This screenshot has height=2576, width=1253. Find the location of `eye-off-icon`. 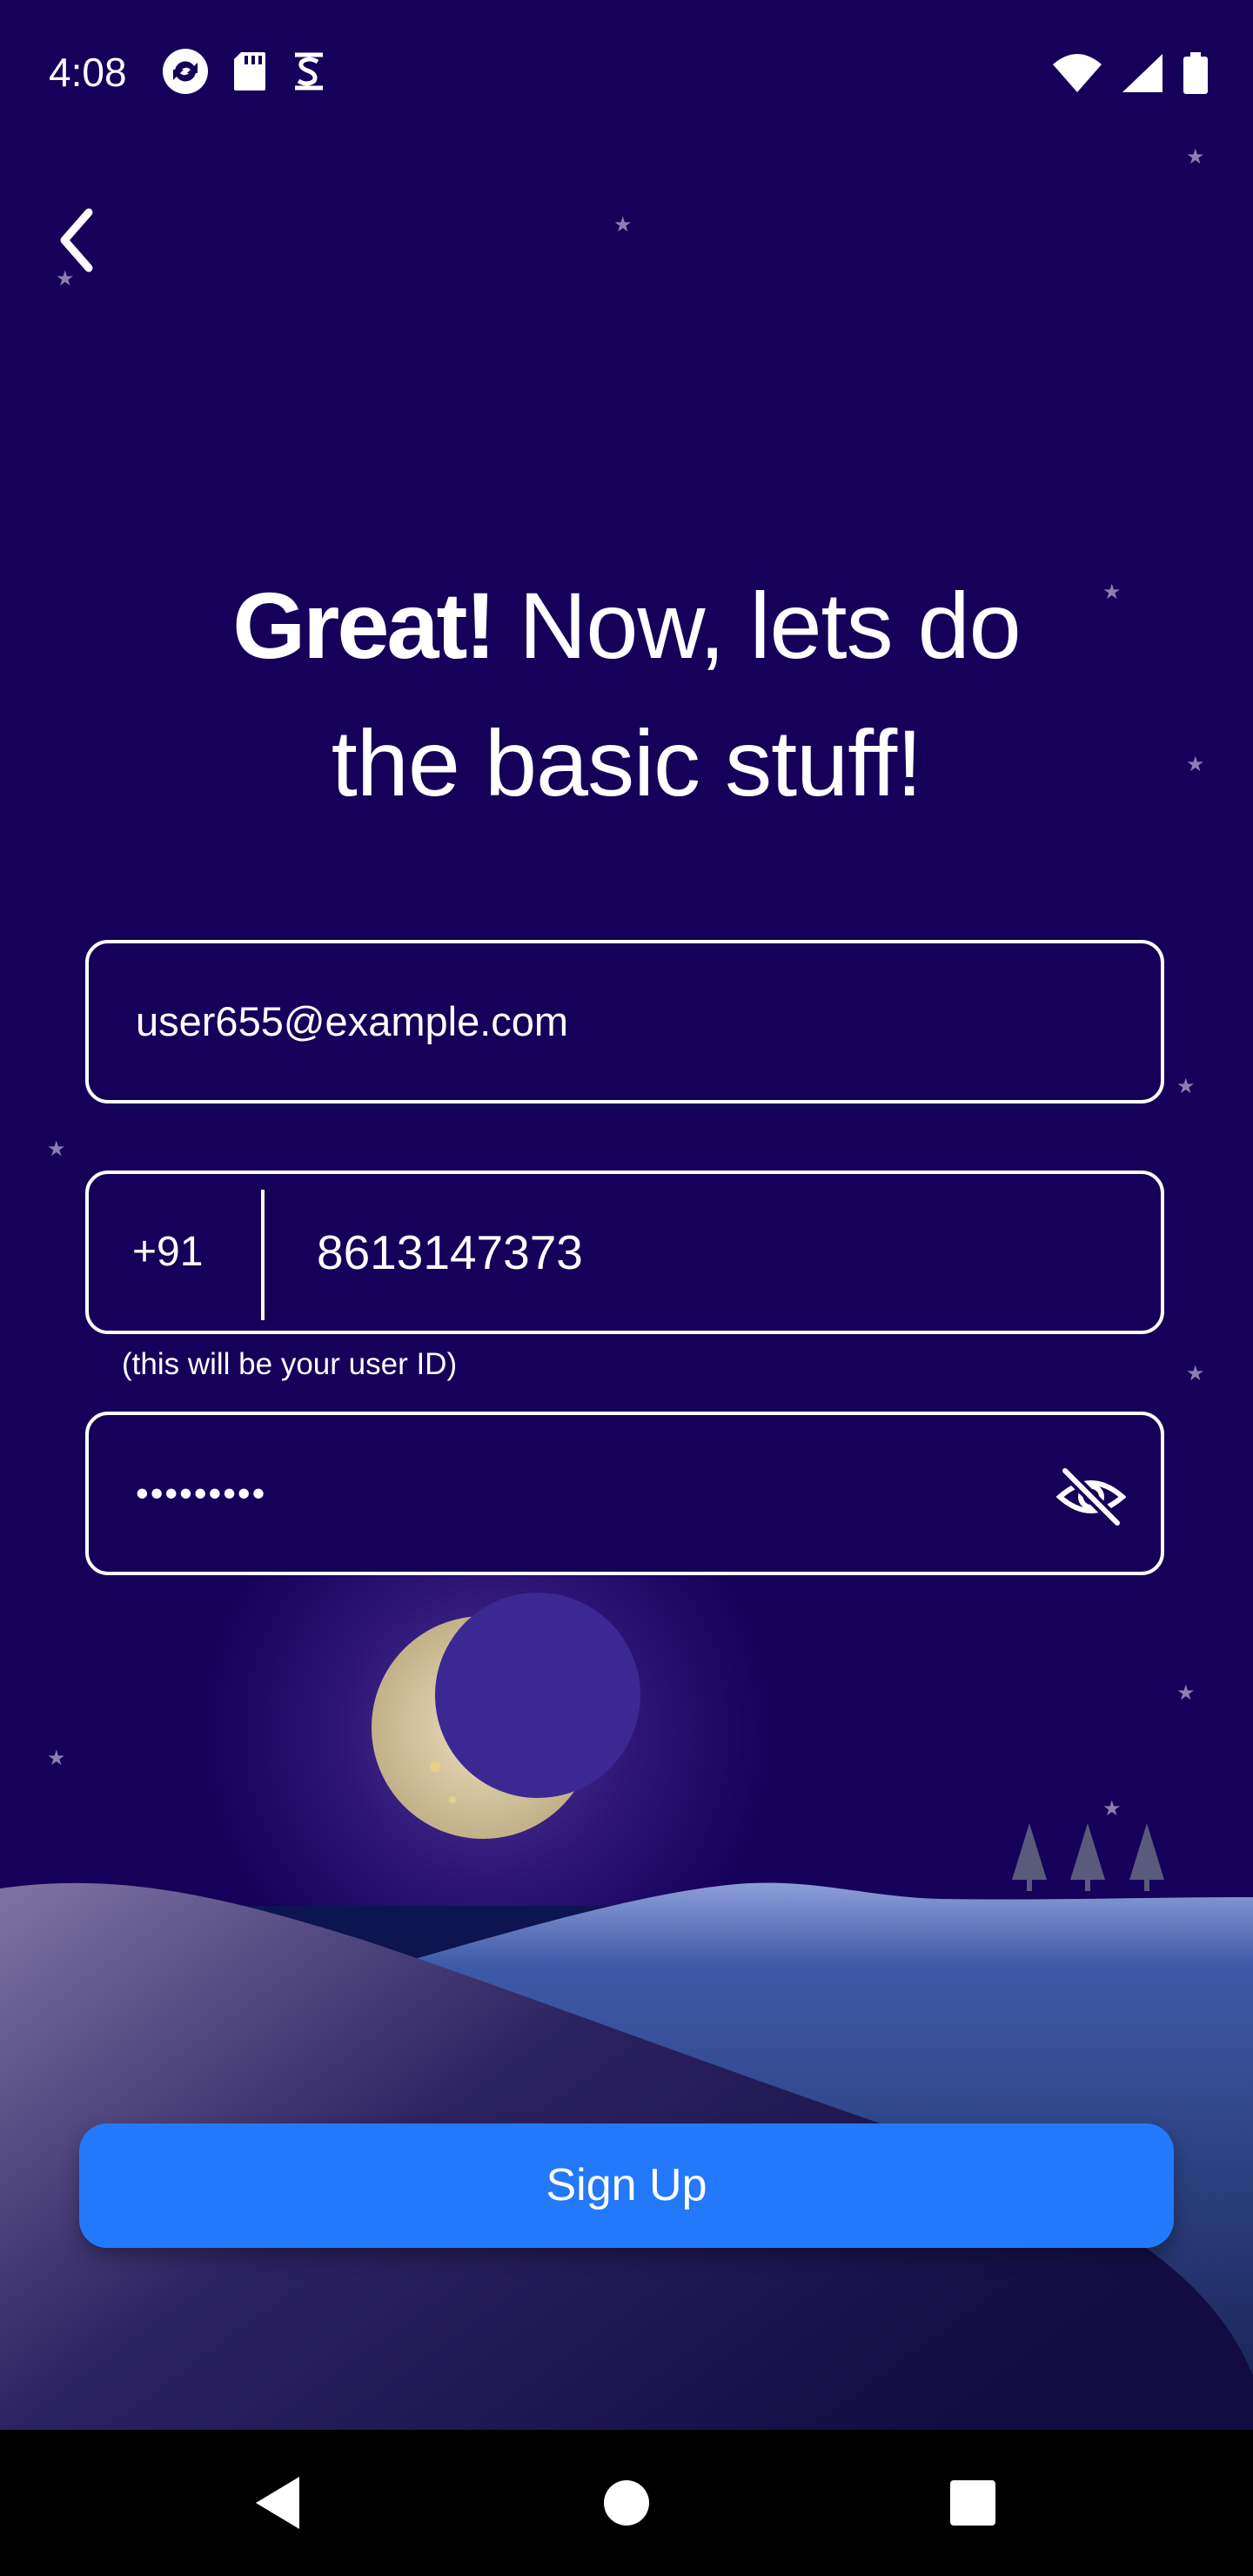

eye-off-icon is located at coordinates (1091, 1497).